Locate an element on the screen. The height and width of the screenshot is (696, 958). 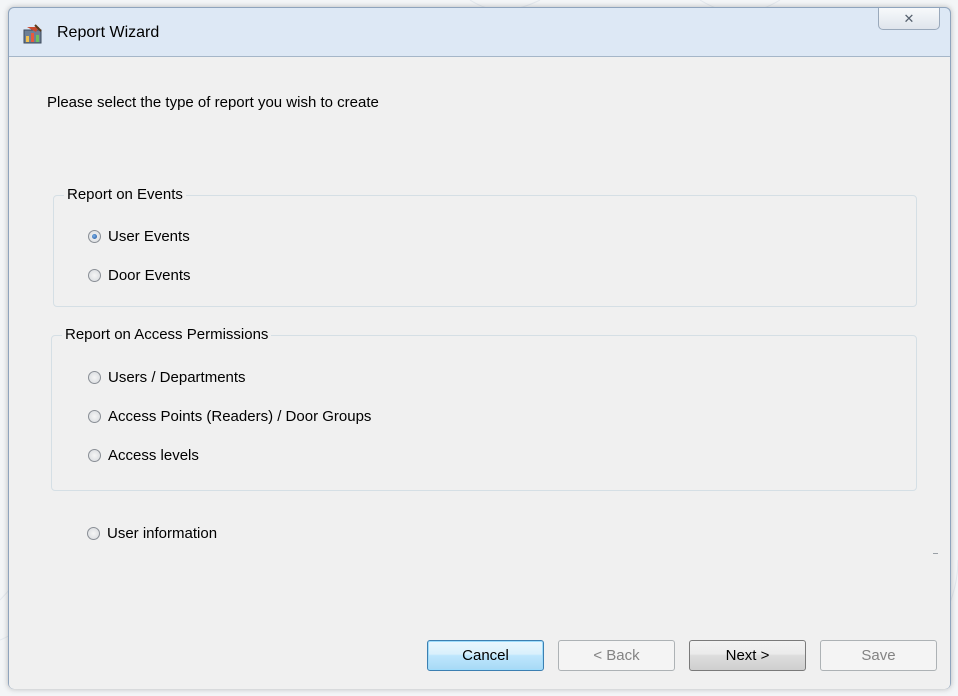
radio-door-events: Door Events is located at coordinates (139, 275).